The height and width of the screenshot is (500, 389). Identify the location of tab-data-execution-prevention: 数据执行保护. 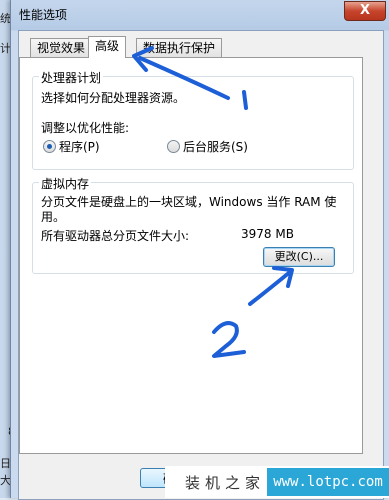
(179, 47).